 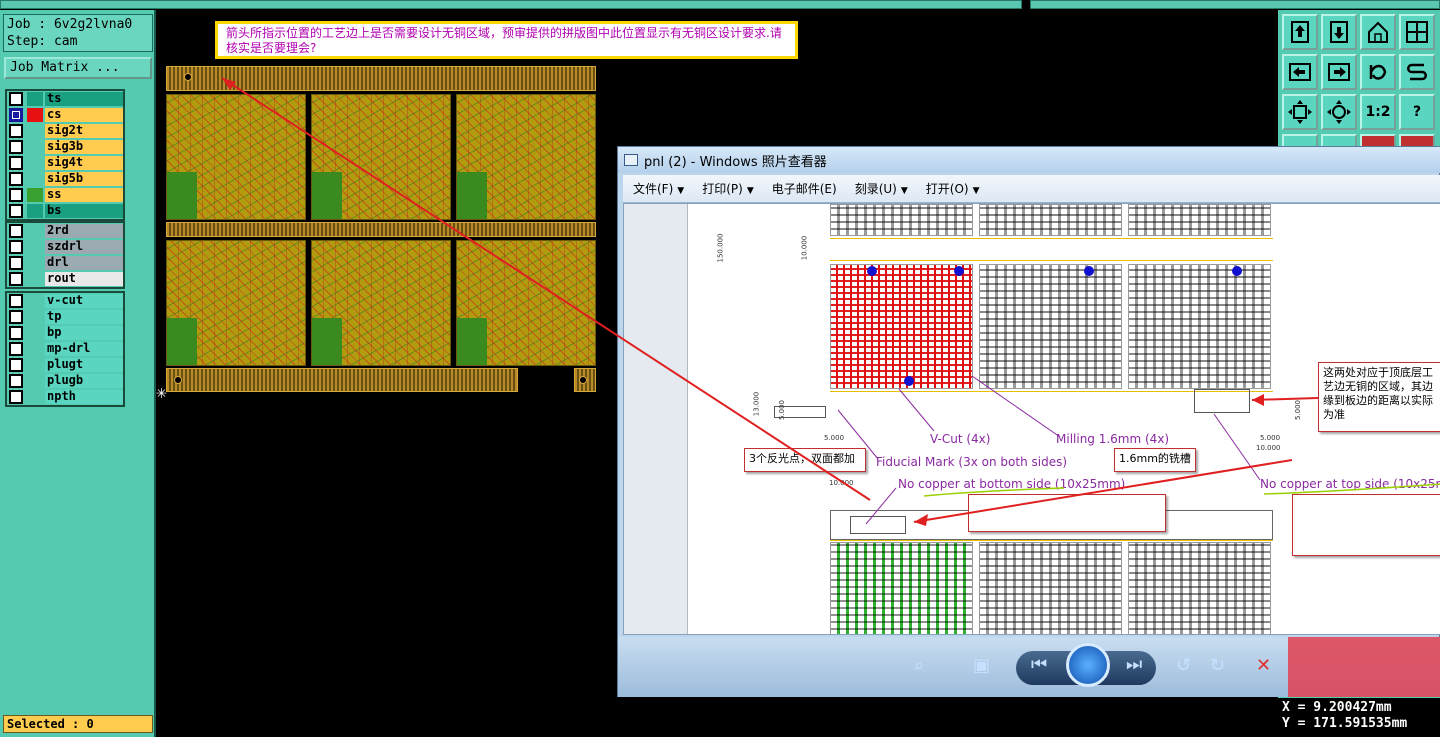 What do you see at coordinates (919, 665) in the screenshot?
I see `zoom-icon: ⌕` at bounding box center [919, 665].